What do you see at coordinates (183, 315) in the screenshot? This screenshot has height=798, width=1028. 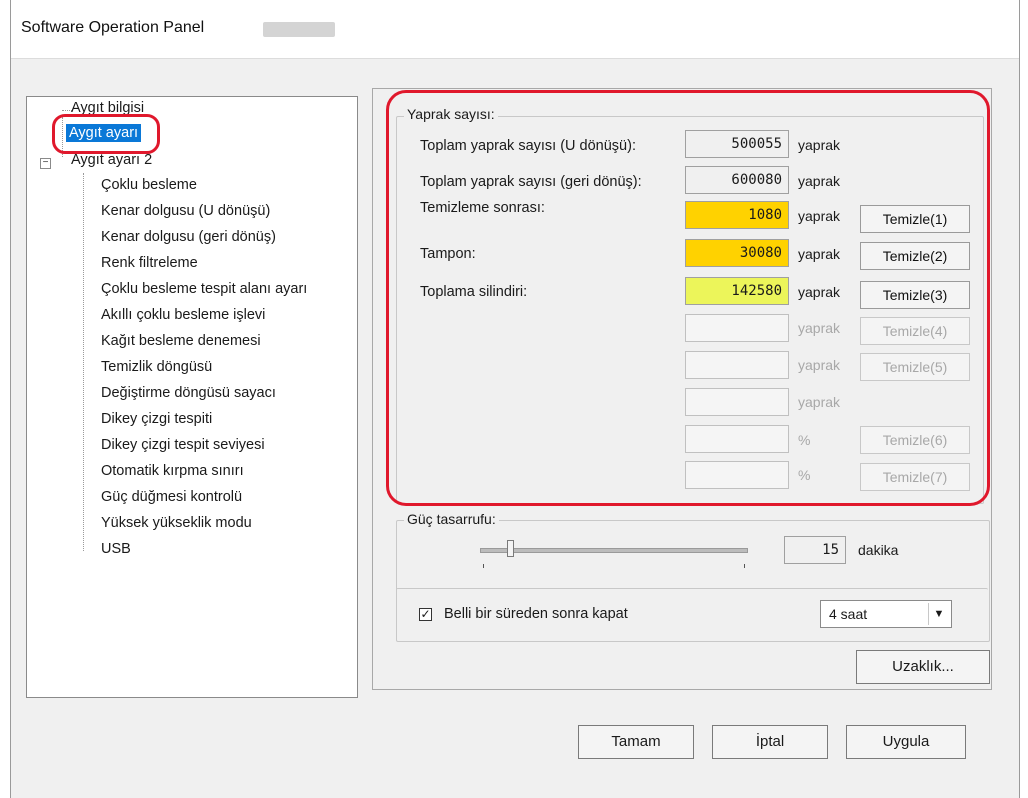 I see `tree-item: Akıllı çoklu besleme işlevi` at bounding box center [183, 315].